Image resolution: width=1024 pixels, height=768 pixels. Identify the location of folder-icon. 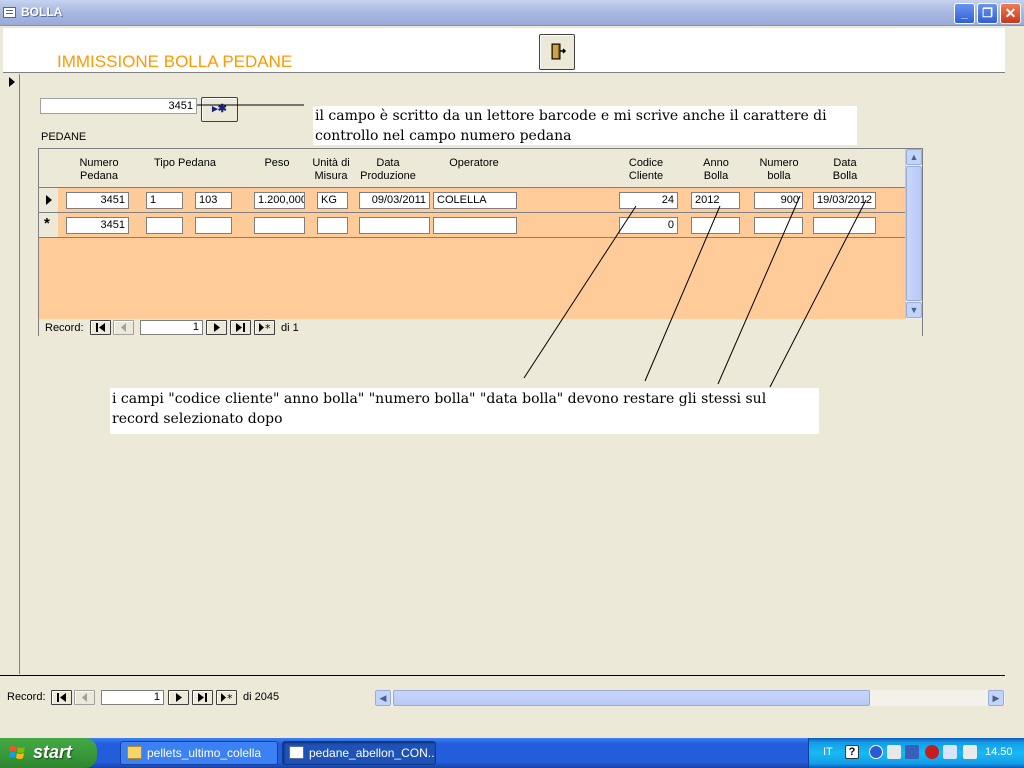
(134, 752).